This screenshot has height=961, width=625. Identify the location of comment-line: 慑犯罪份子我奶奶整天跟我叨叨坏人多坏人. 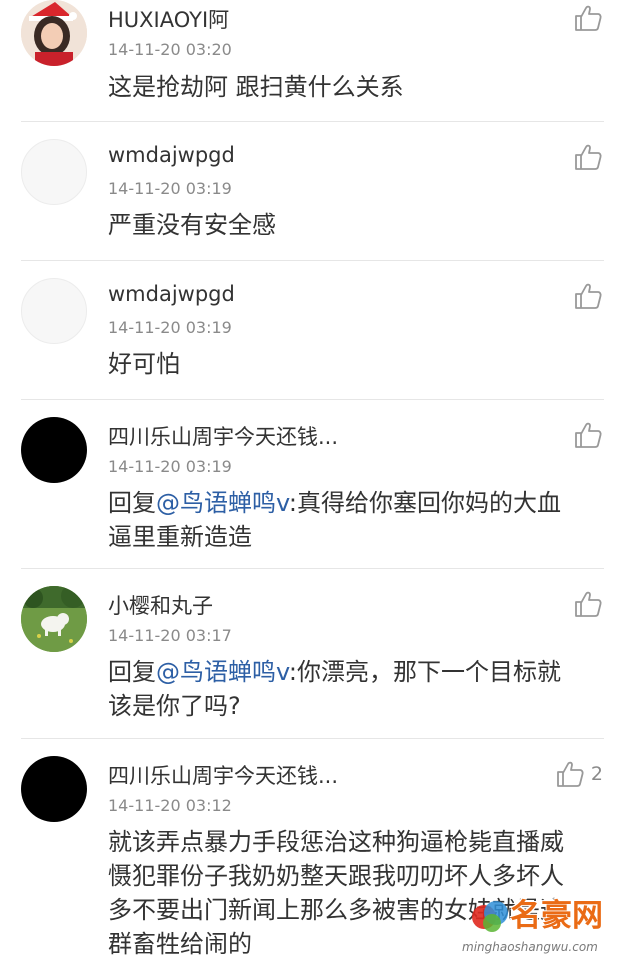
(336, 876).